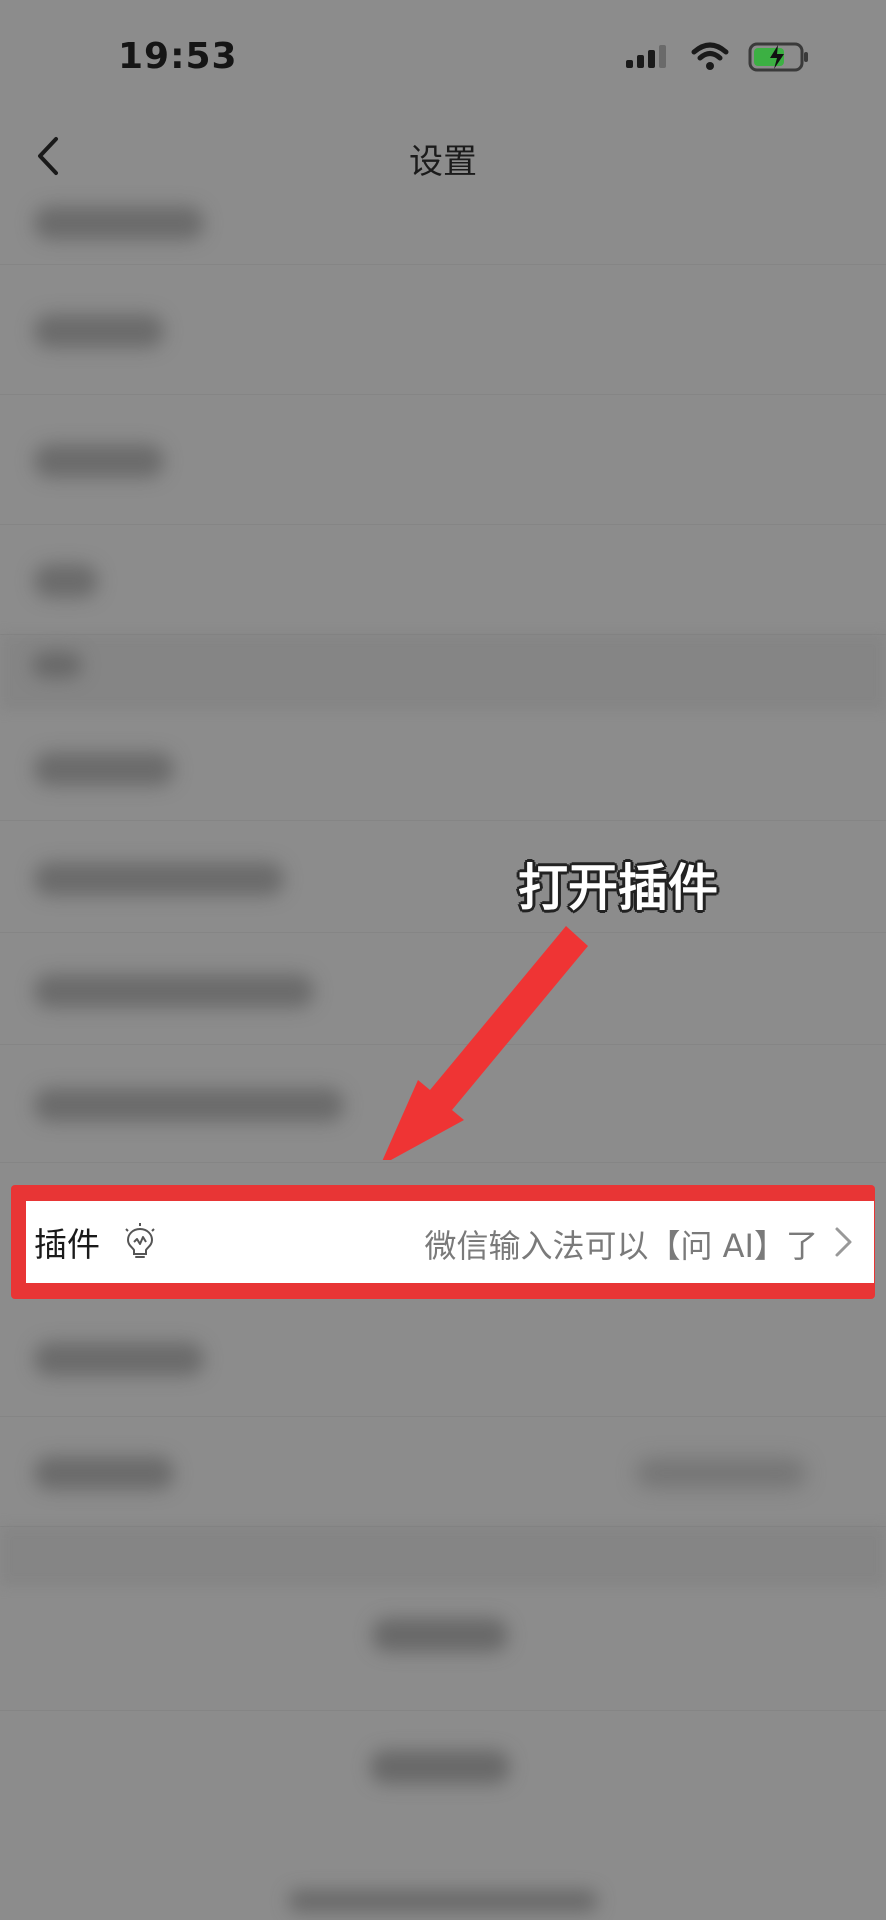  What do you see at coordinates (67, 1244) in the screenshot?
I see `plugins-label: 插件` at bounding box center [67, 1244].